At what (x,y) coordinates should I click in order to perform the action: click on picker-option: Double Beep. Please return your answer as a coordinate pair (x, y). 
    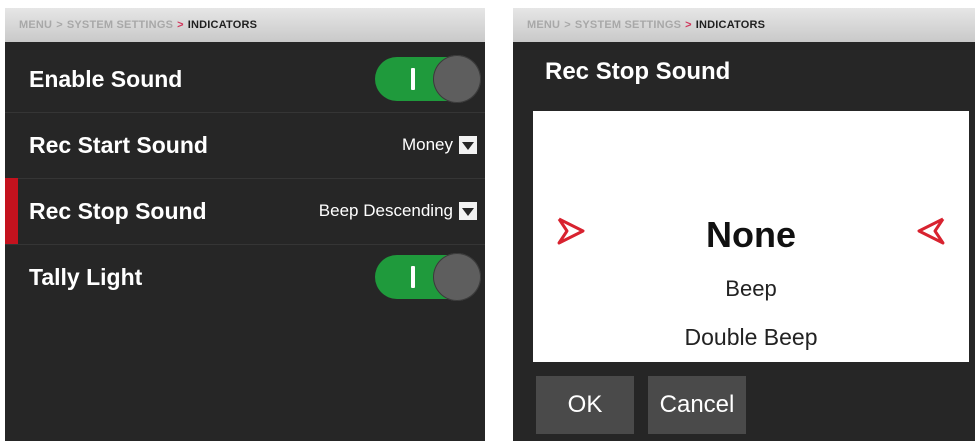
    Looking at the image, I should click on (751, 337).